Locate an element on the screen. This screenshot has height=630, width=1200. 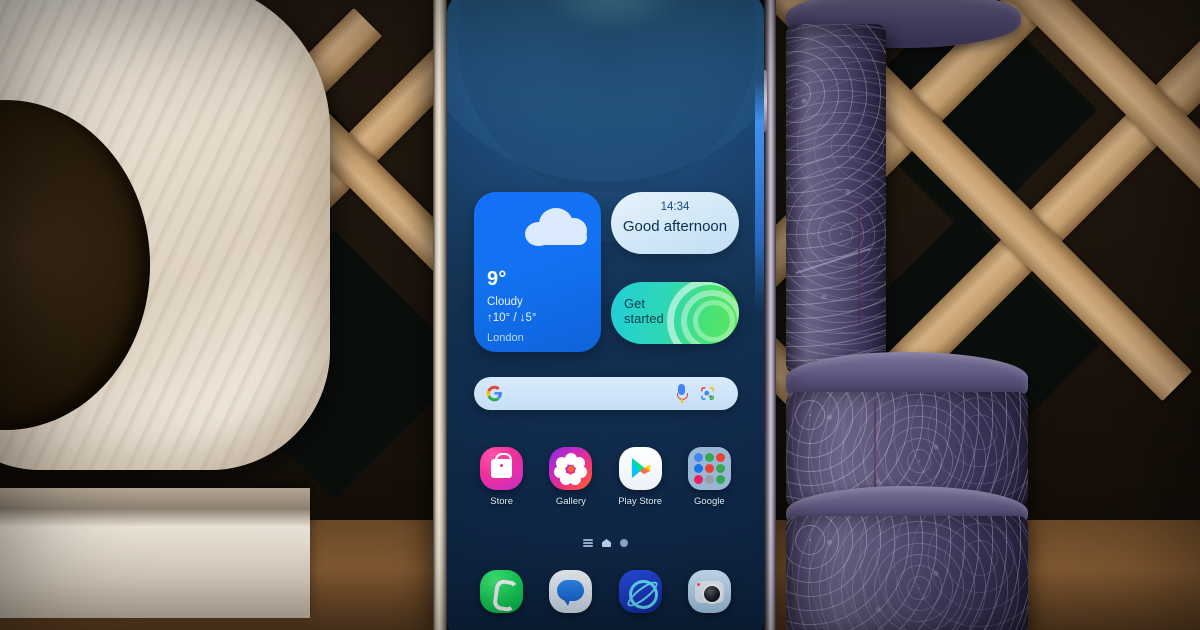
app-play-store: Play Store is located at coordinates (640, 484).